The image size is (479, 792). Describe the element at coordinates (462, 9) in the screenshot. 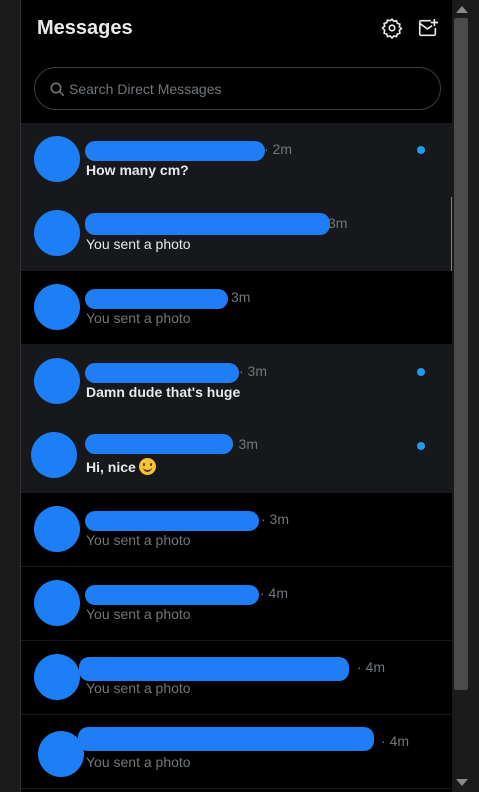

I see `scroll-up-arrow` at that location.